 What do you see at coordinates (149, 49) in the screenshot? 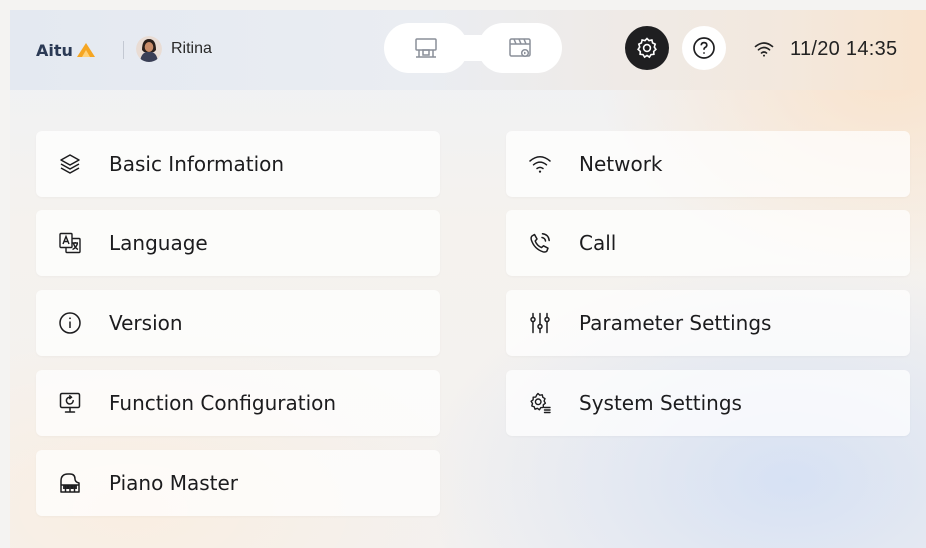
I see `avatar` at bounding box center [149, 49].